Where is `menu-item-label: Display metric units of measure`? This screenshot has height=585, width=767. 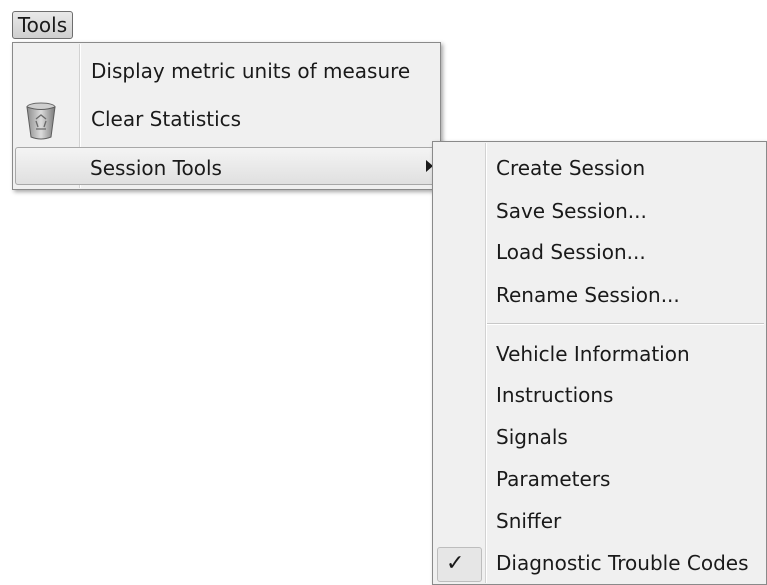 menu-item-label: Display metric units of measure is located at coordinates (251, 71).